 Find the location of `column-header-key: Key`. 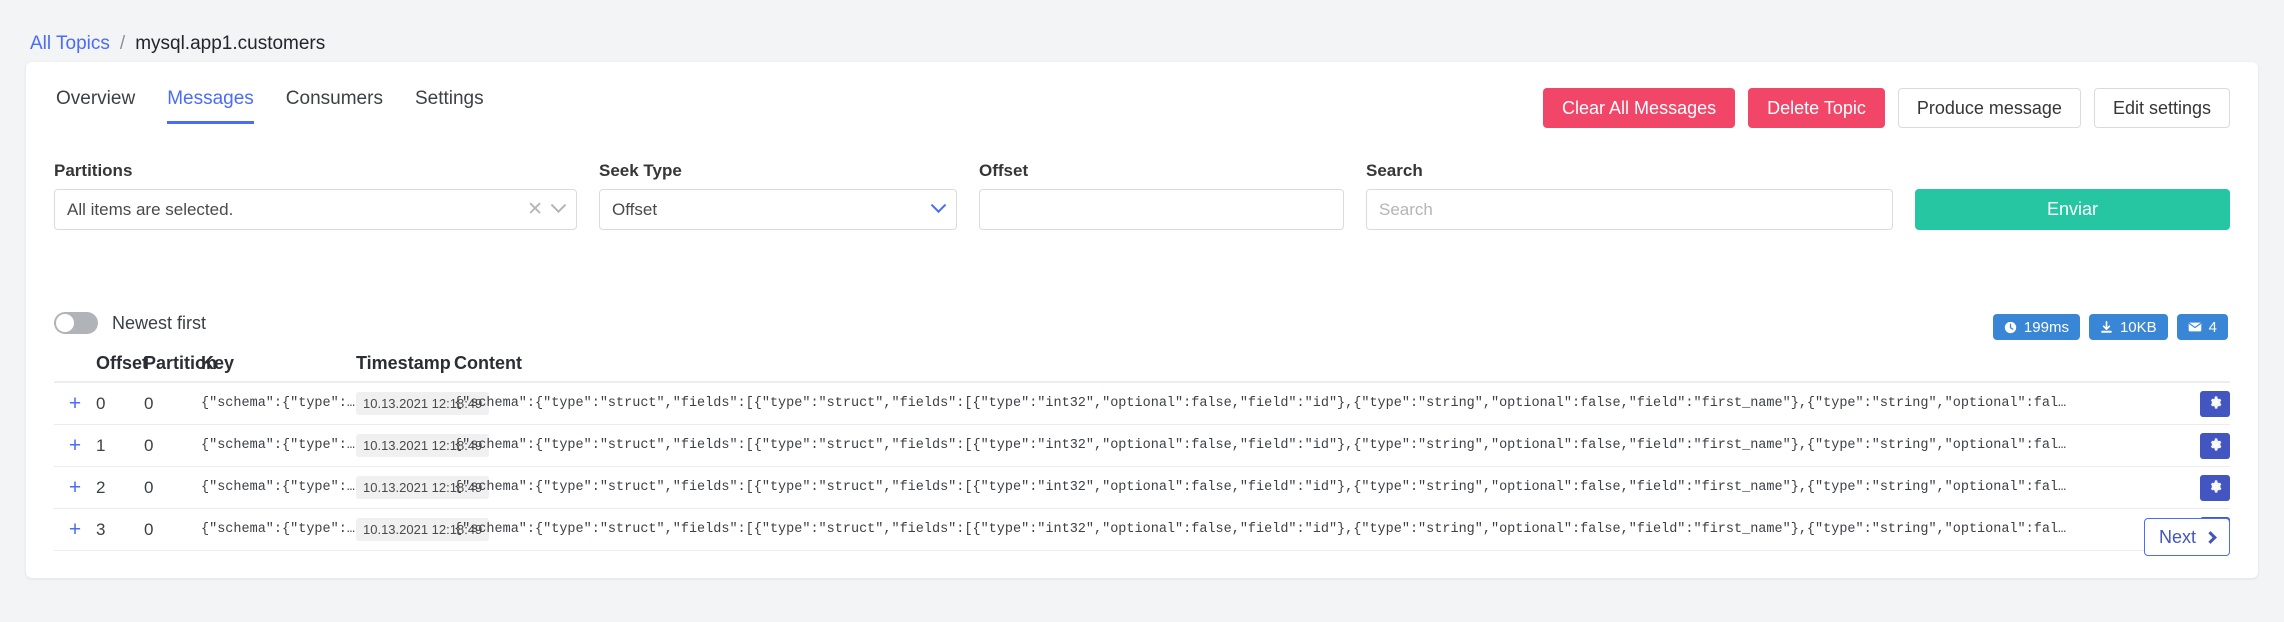

column-header-key: Key is located at coordinates (218, 362).